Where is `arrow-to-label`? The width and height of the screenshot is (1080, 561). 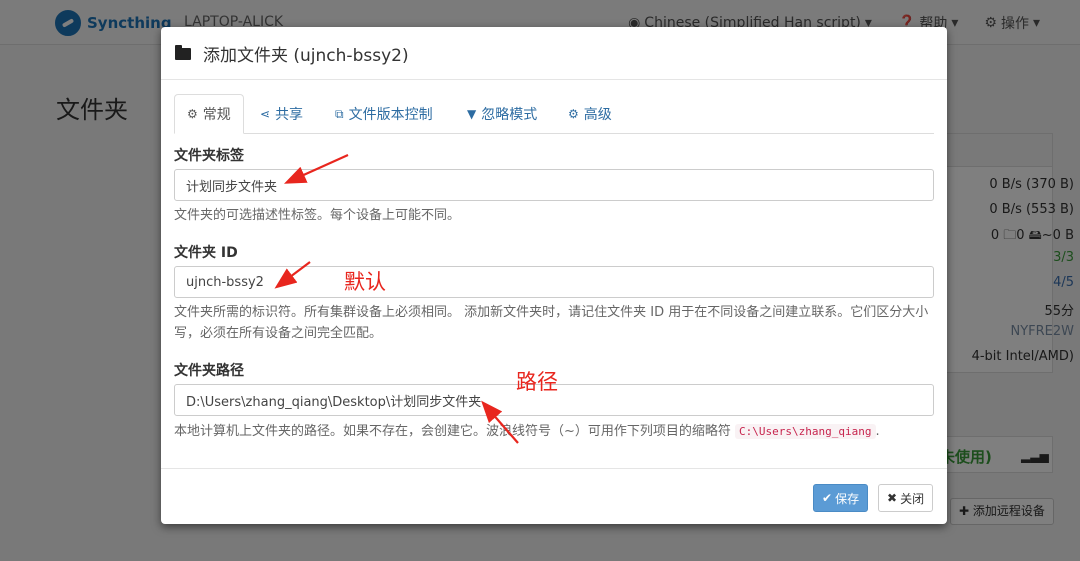
arrow-to-label is located at coordinates (316, 168).